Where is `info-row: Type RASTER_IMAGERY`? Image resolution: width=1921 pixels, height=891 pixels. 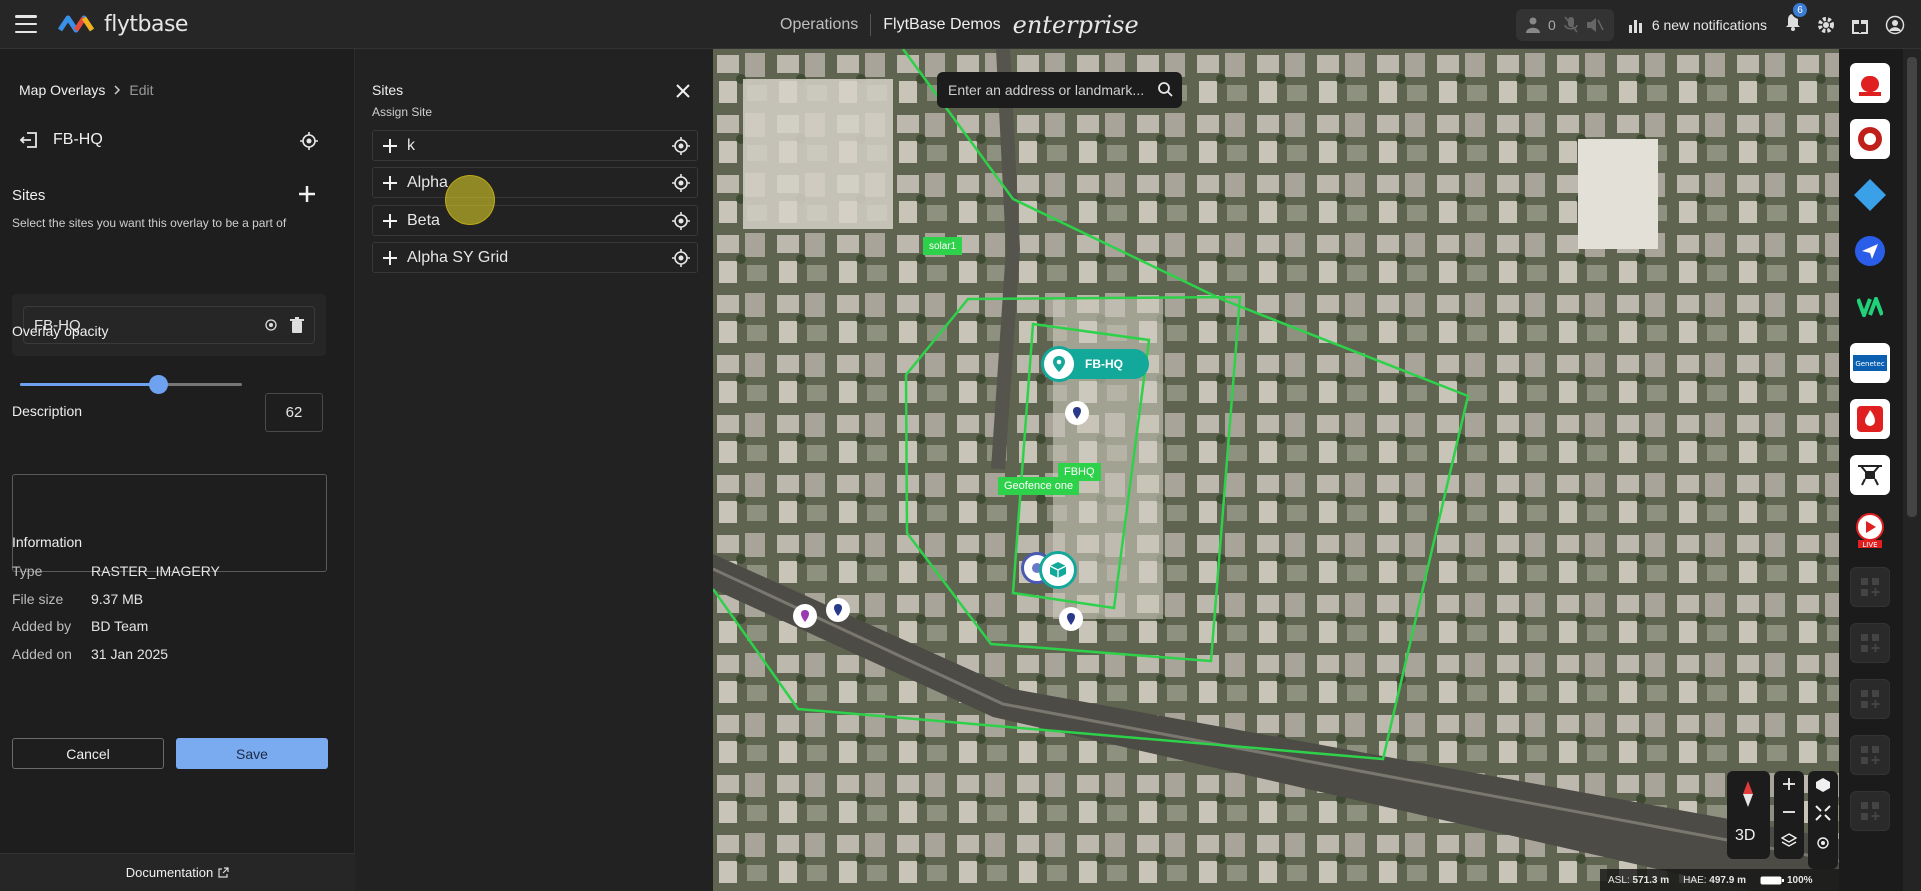 info-row: Type RASTER_IMAGERY is located at coordinates (116, 571).